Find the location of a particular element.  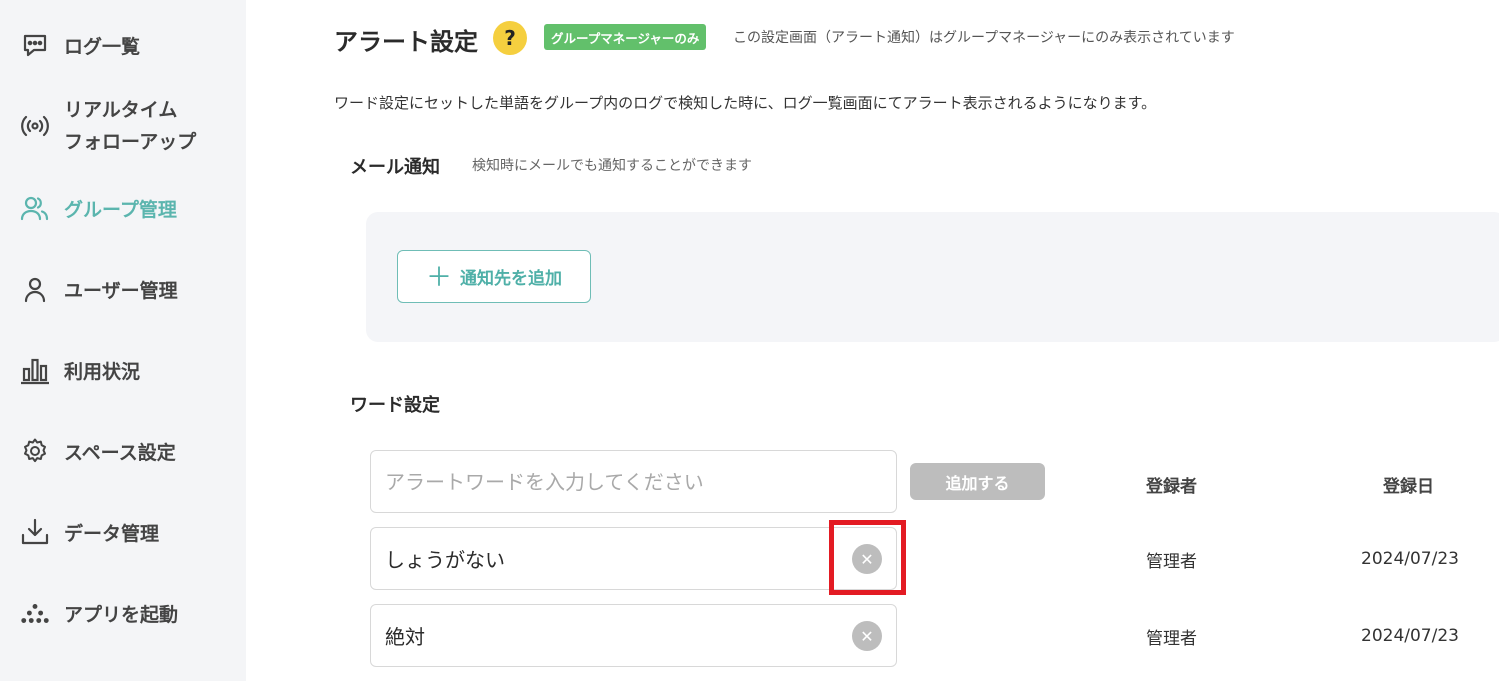

sidebar-item-realtime-followup: リアルタイム フォローアップ is located at coordinates (108, 126).